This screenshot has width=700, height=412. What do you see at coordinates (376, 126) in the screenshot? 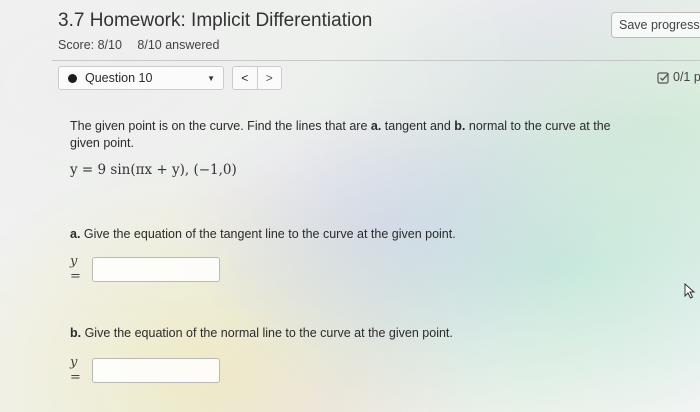
I see `prompt-part-a: a.` at bounding box center [376, 126].